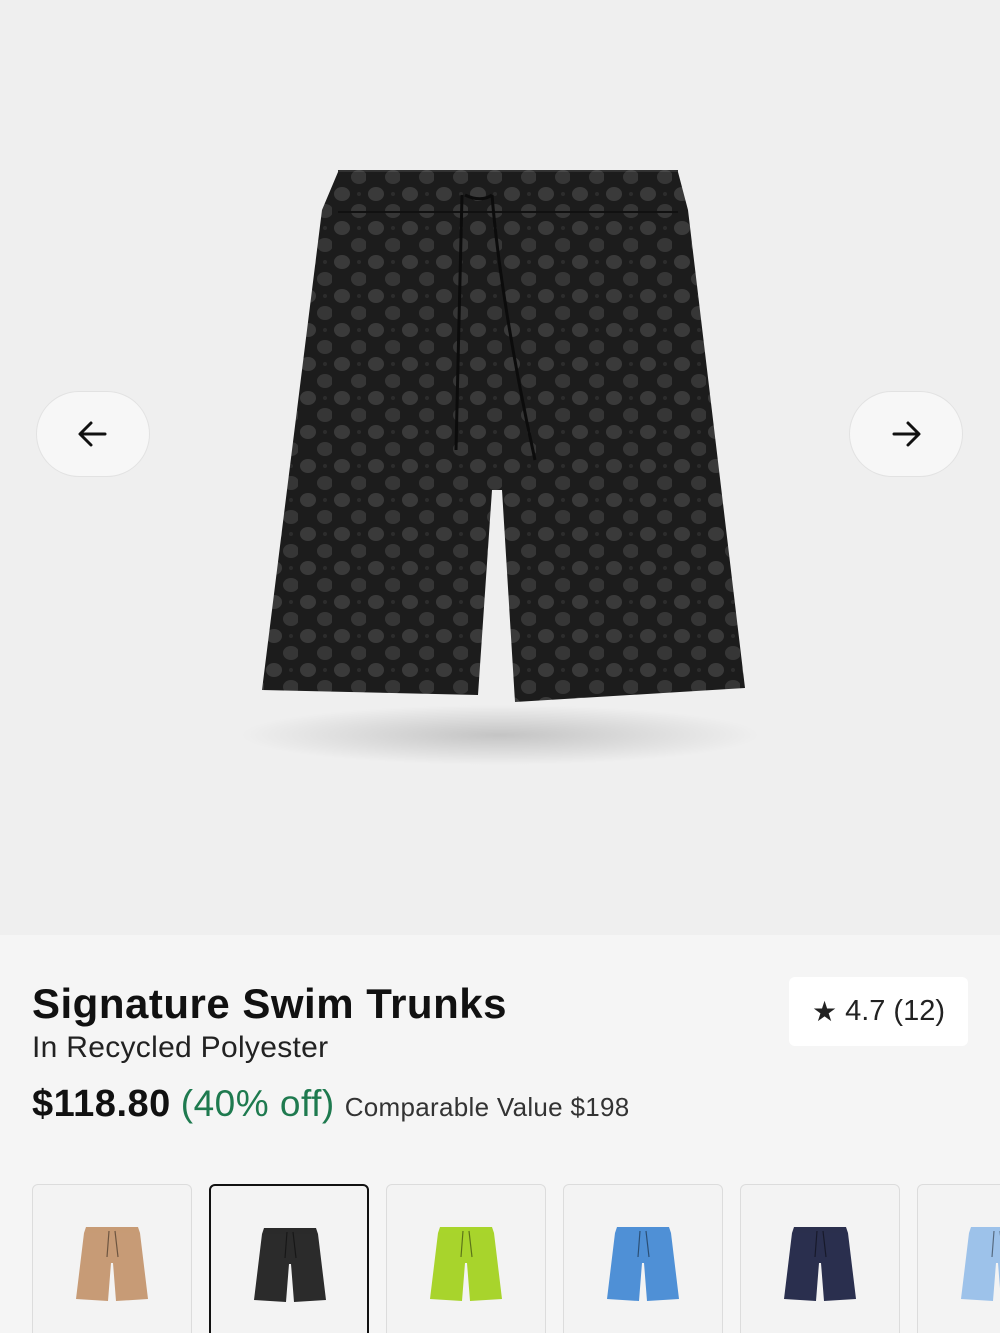  Describe the element at coordinates (269, 1003) in the screenshot. I see `product-title: Signature Swim Trunks` at that location.